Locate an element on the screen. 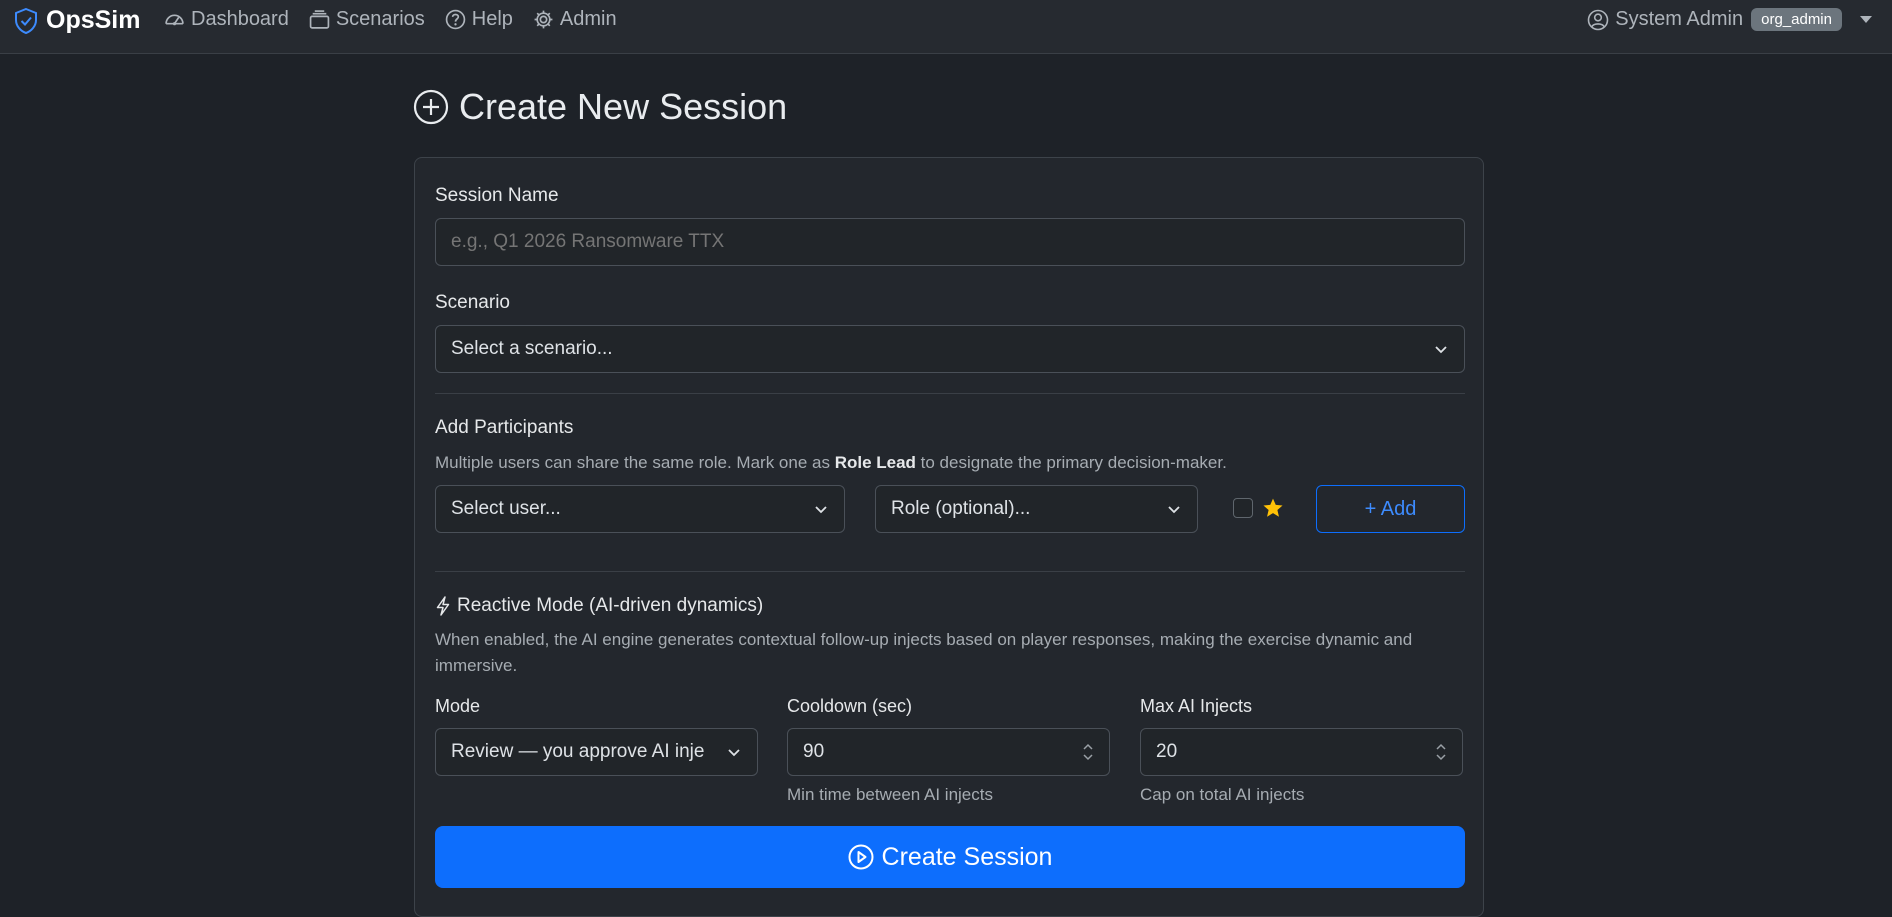  nav-label-scenarios: Scenarios is located at coordinates (380, 19).